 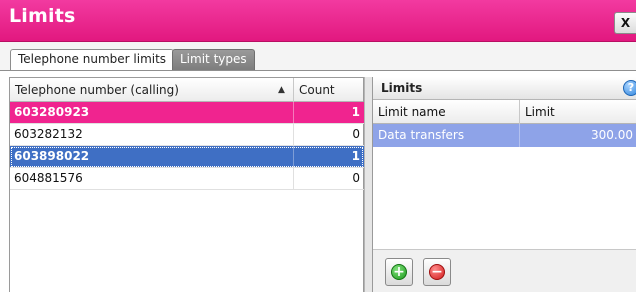 I want to click on cell-telephone-number: 604881576, so click(x=152, y=178).